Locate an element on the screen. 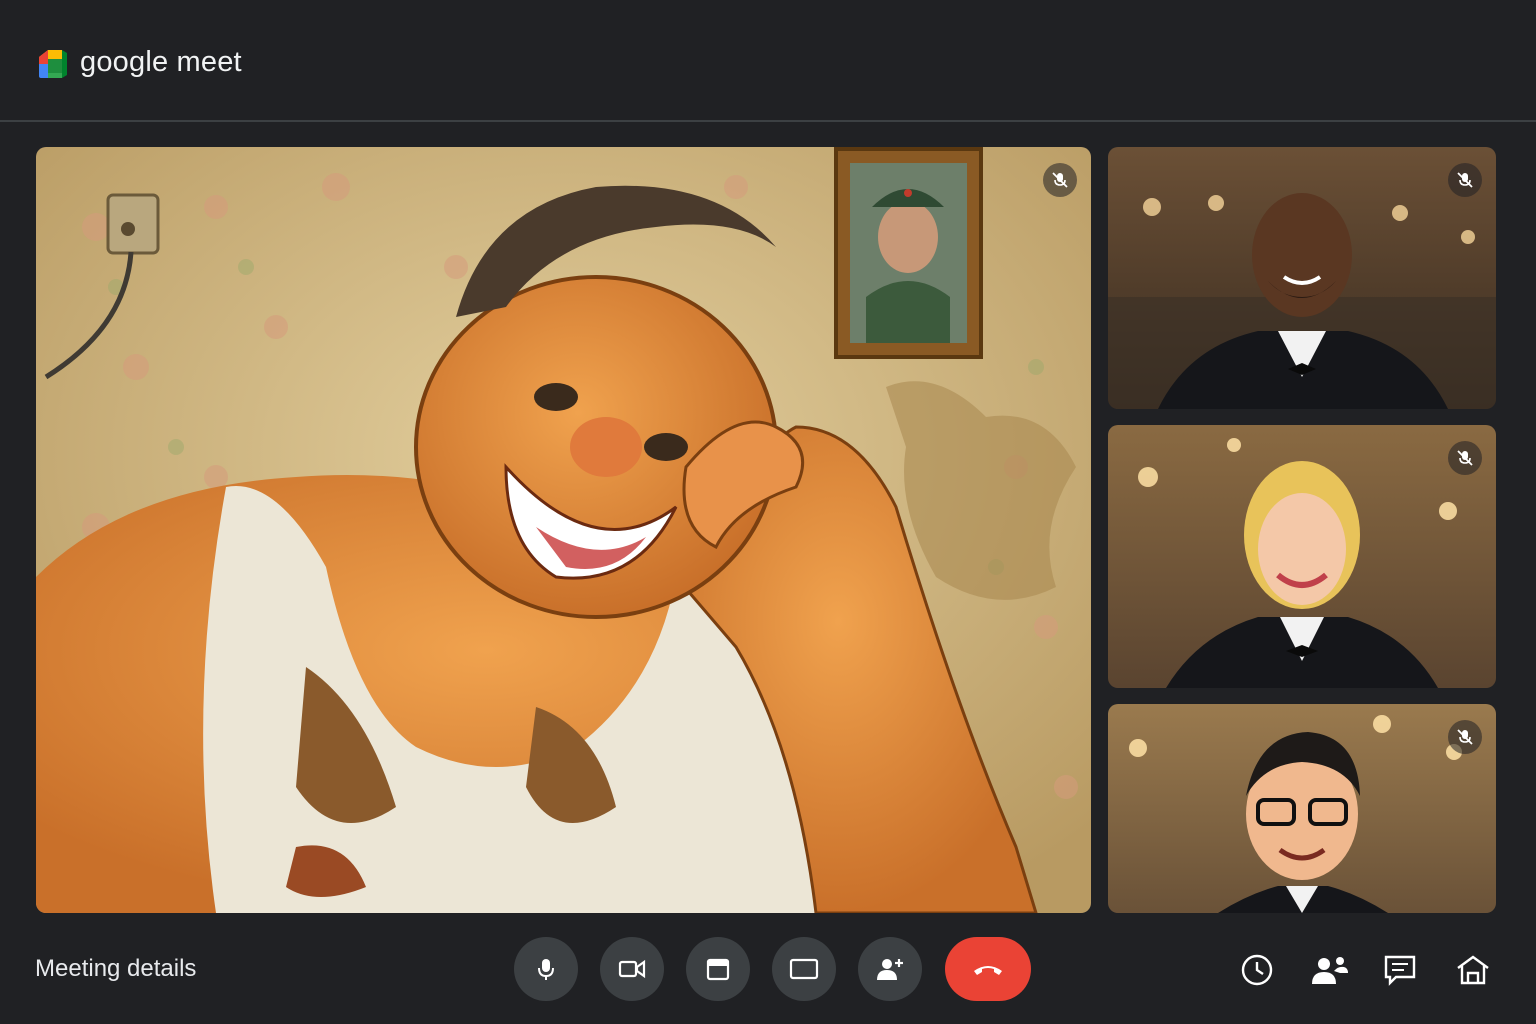  activities-button is located at coordinates (1473, 970).